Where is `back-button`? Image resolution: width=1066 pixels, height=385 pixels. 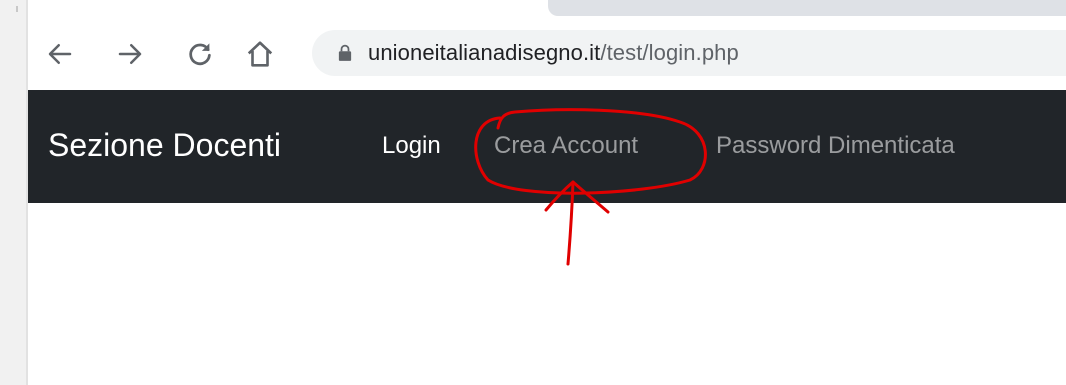 back-button is located at coordinates (60, 54).